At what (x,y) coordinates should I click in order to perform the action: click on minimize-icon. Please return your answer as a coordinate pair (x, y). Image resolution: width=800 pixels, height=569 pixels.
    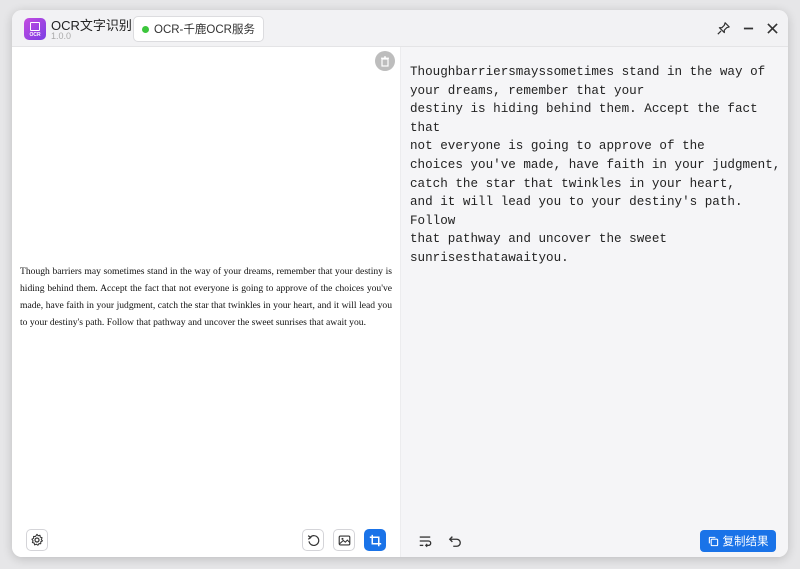
    Looking at the image, I should click on (748, 28).